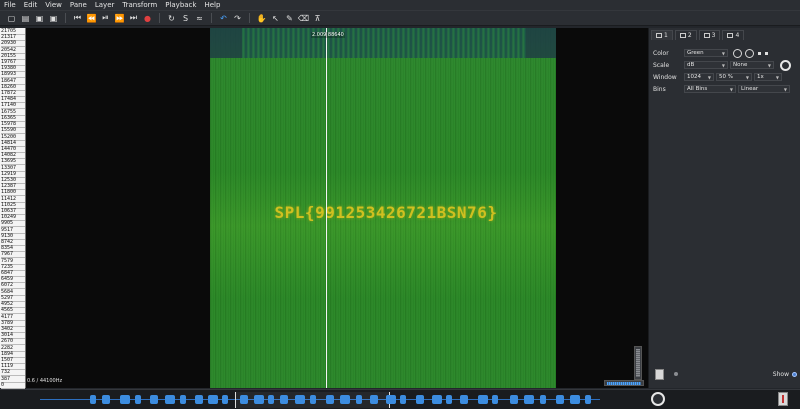  What do you see at coordinates (212, 5) in the screenshot?
I see `menu-help: Help` at bounding box center [212, 5].